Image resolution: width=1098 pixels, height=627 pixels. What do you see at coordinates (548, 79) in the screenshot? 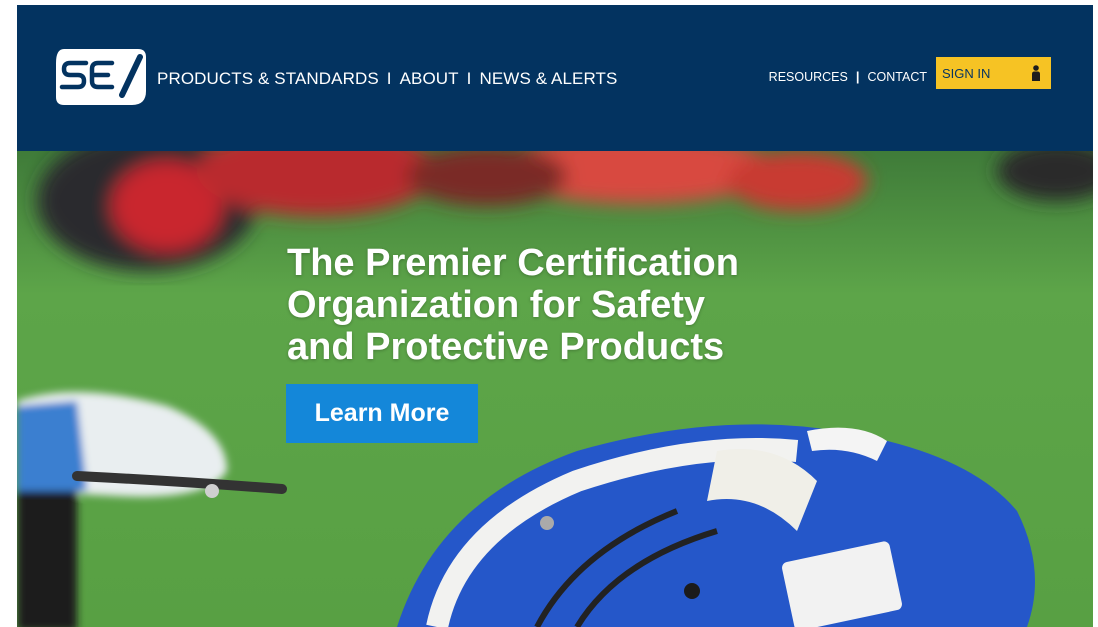
I see `nav-news-alerts: NEWS & ALERTS` at bounding box center [548, 79].